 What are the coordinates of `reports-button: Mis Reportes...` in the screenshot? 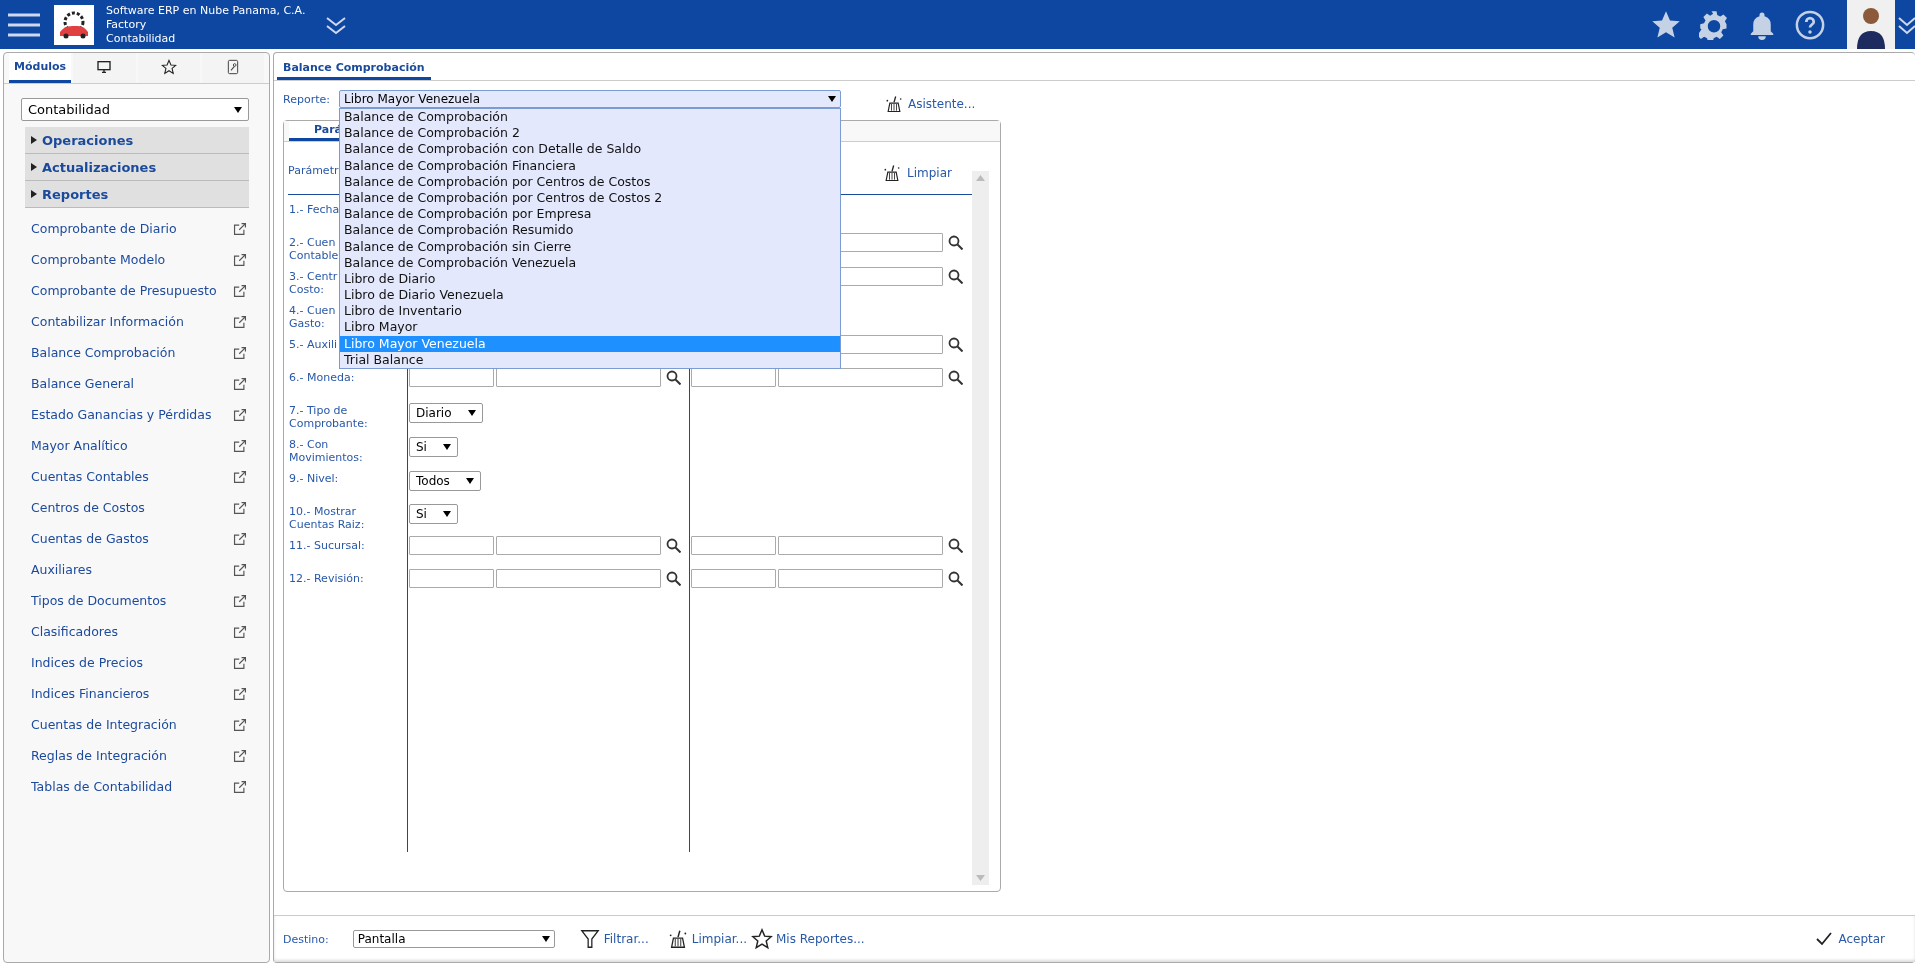 It's located at (808, 939).